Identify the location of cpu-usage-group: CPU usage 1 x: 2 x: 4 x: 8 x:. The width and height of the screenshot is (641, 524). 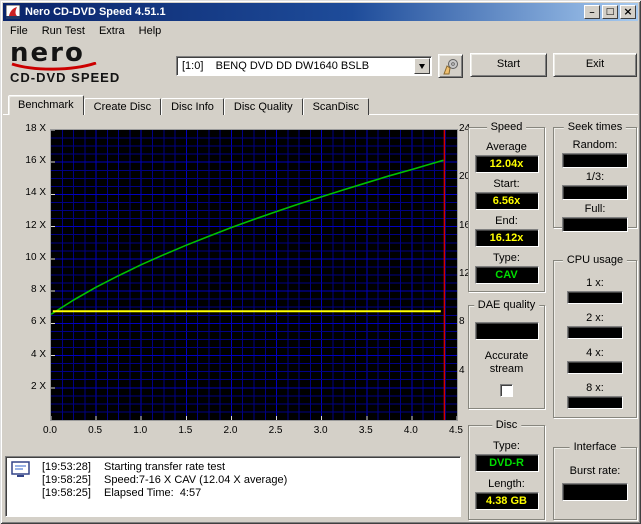
(595, 336).